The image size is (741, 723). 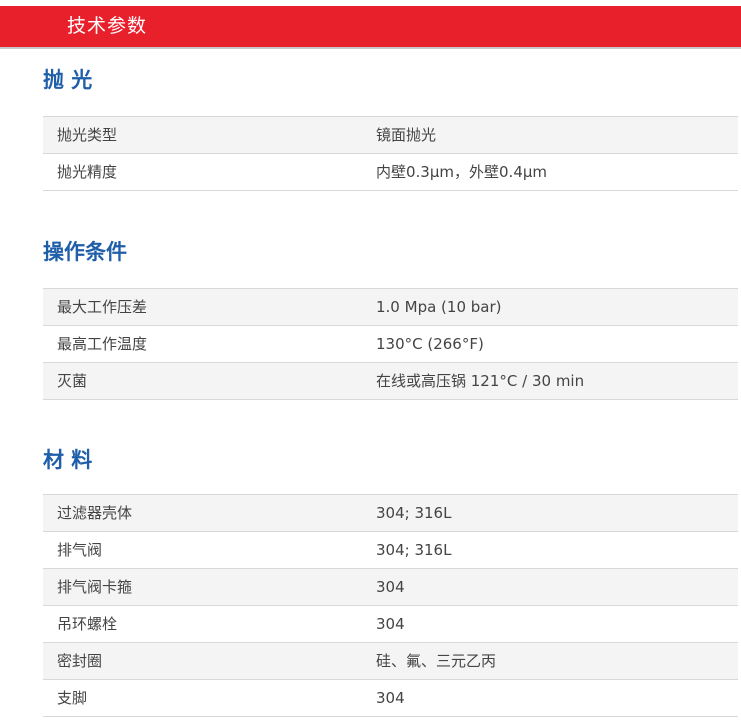 What do you see at coordinates (85, 252) in the screenshot?
I see `section-title-operating-conditions: 操作条件` at bounding box center [85, 252].